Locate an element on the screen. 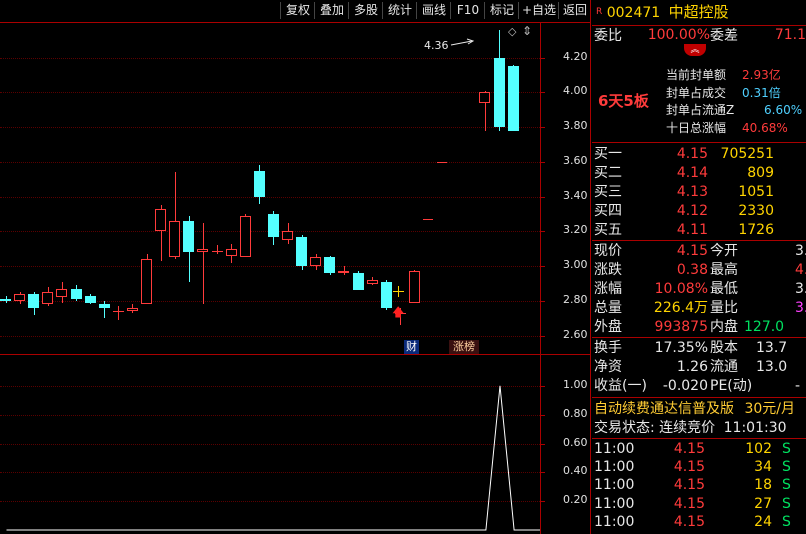  trade-status-label: 交易状态: 连续竞价 is located at coordinates (655, 428).